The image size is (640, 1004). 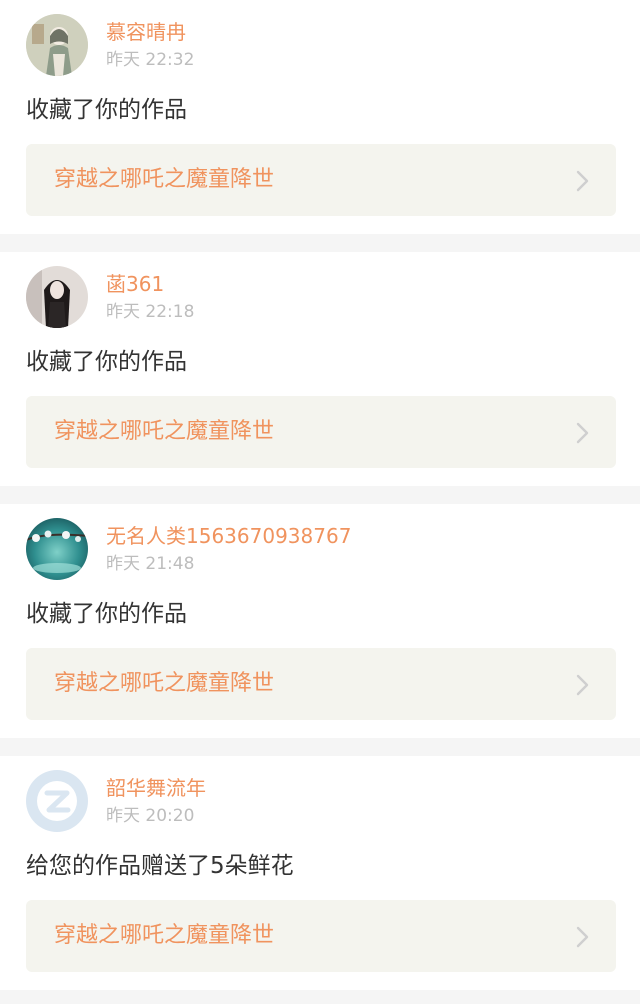 What do you see at coordinates (150, 564) in the screenshot?
I see `timestamp: 昨天 21:48` at bounding box center [150, 564].